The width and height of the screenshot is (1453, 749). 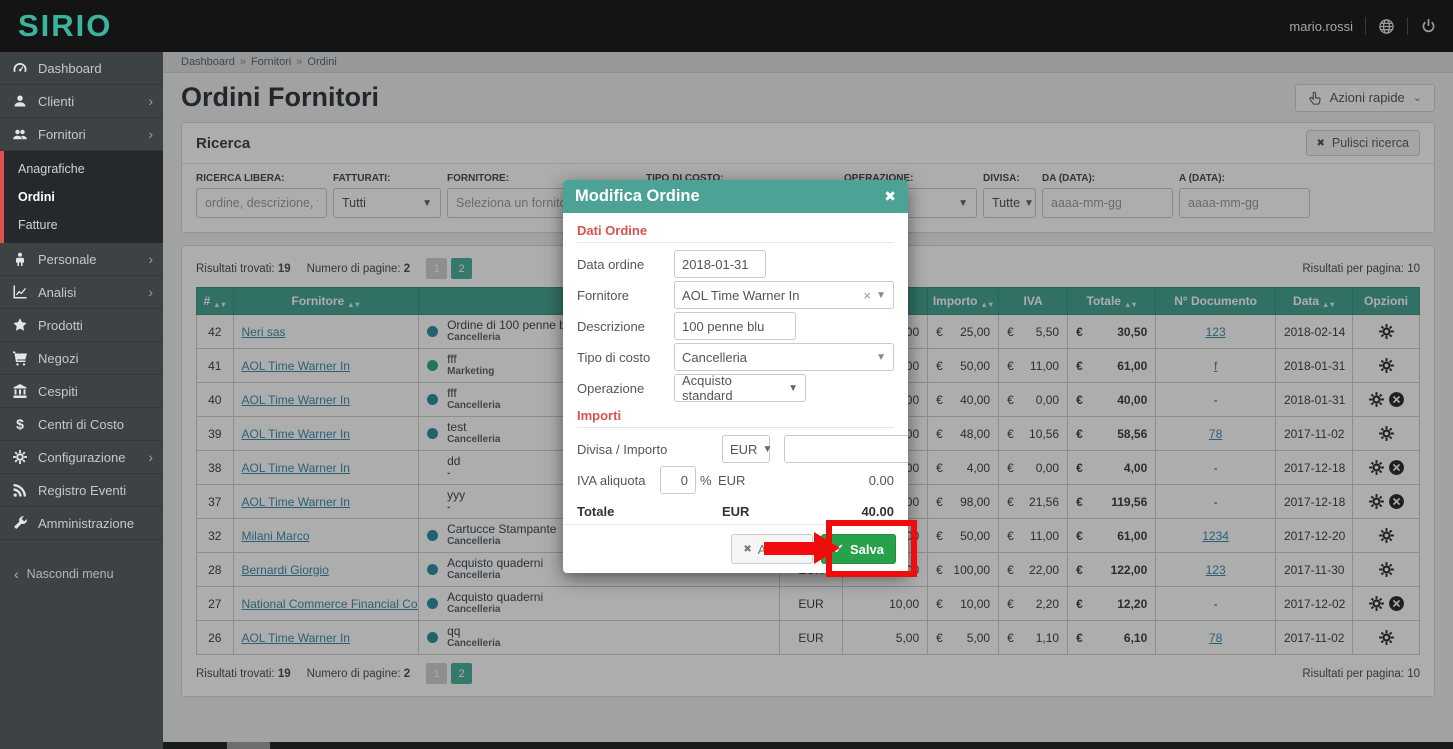 What do you see at coordinates (81, 292) in the screenshot?
I see `sidebar-item-analisi: Analisi ›` at bounding box center [81, 292].